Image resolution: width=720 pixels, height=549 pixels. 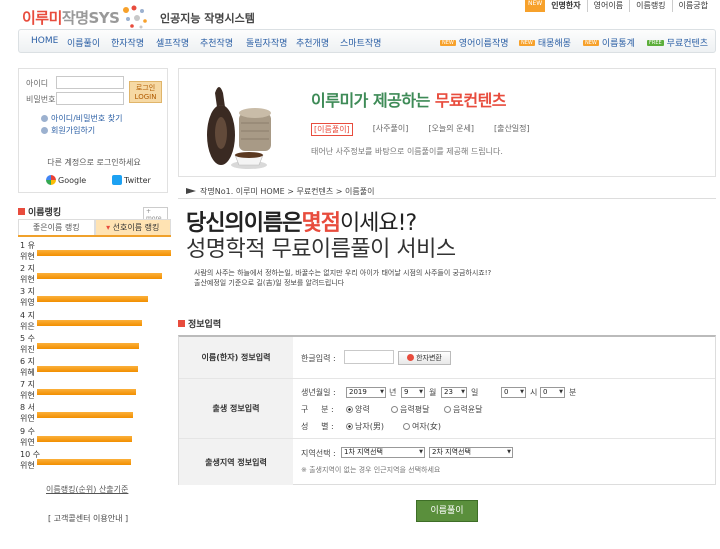 What do you see at coordinates (27, 372) in the screenshot?
I see `ranking-row-line2: 위혜` at bounding box center [27, 372].